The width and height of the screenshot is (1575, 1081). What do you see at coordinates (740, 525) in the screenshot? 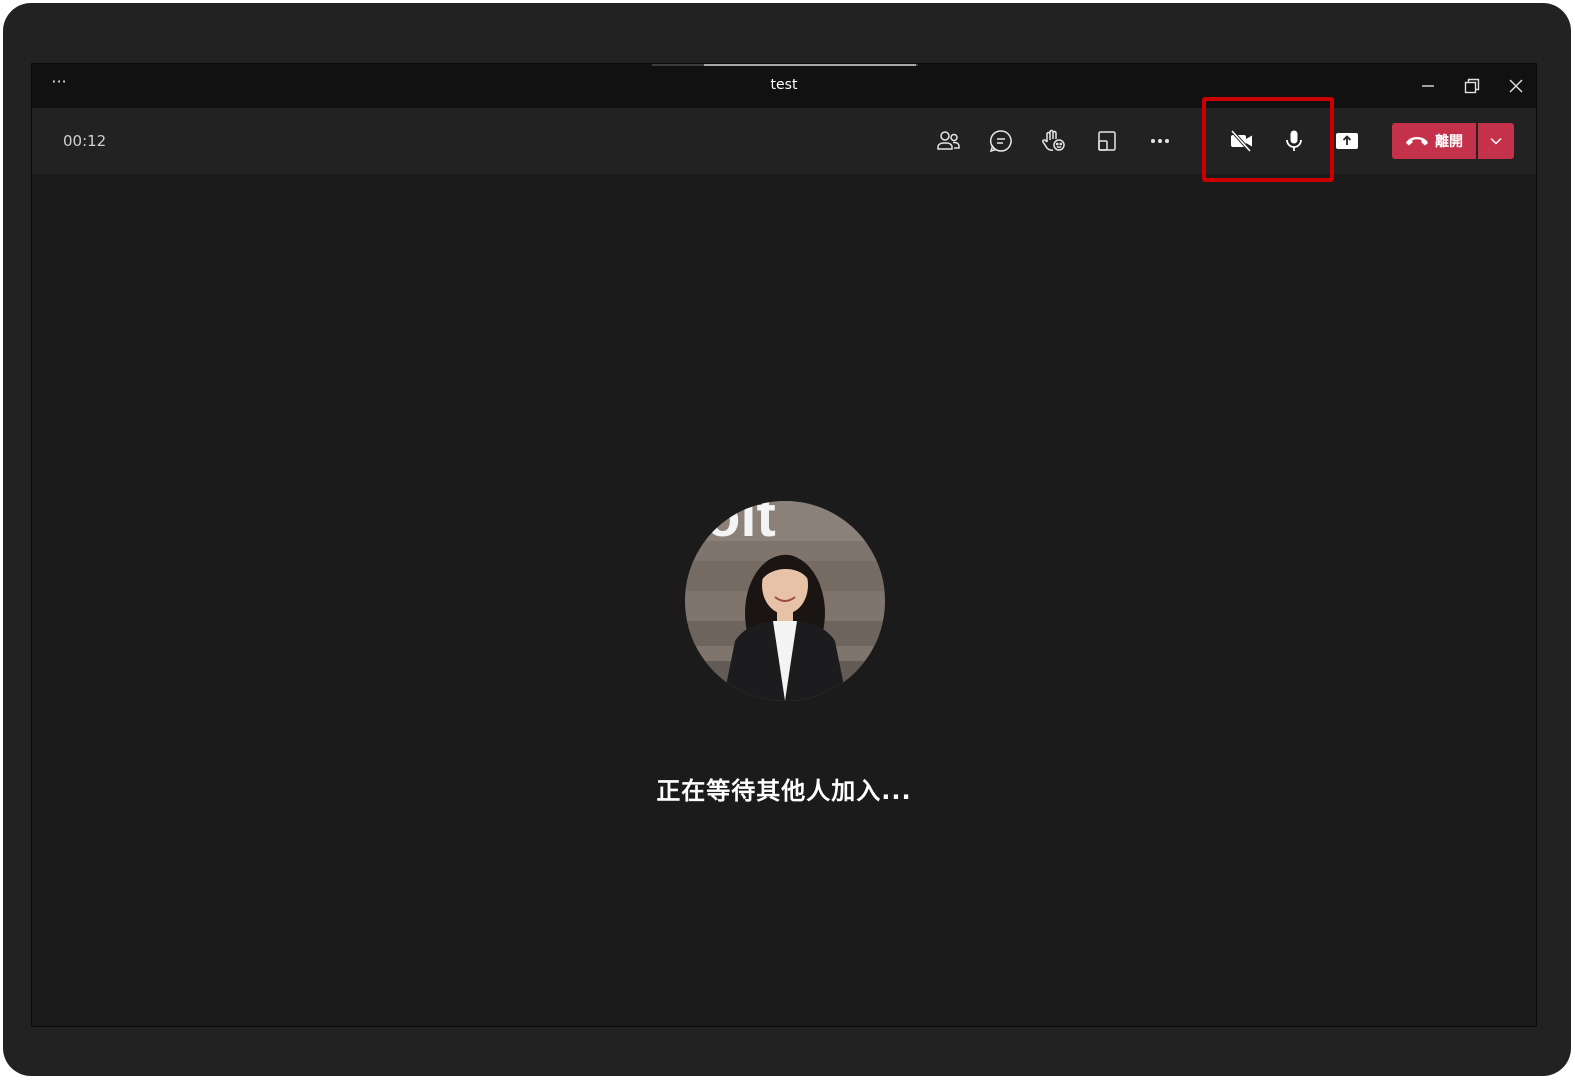
I see `svg-text: oıt` at bounding box center [740, 525].